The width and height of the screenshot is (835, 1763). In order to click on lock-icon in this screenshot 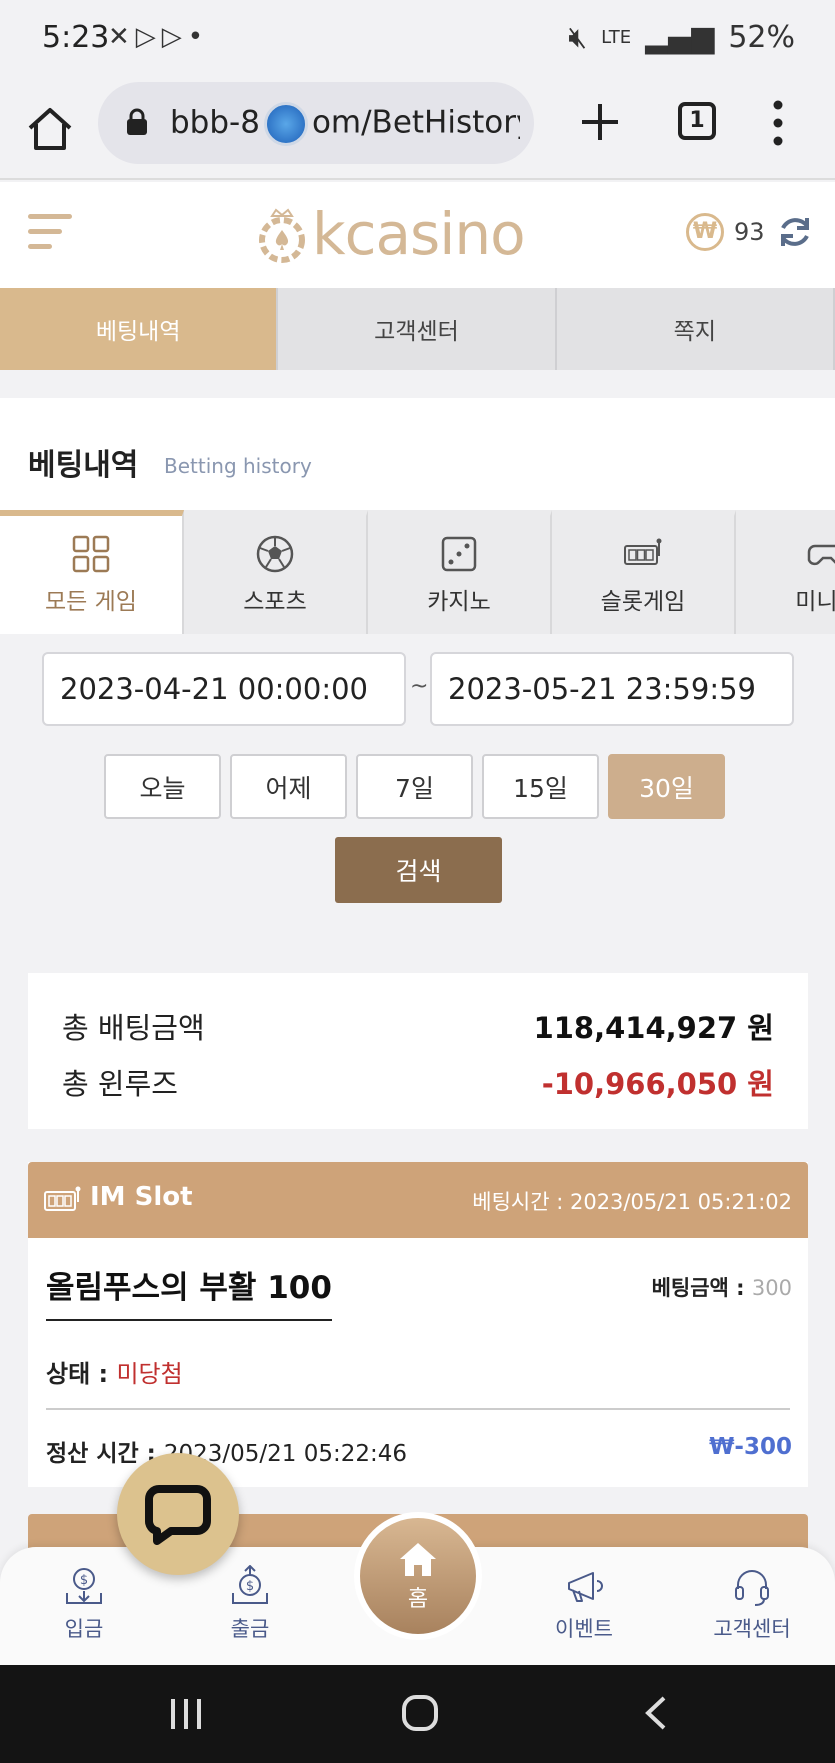, I will do `click(137, 121)`.